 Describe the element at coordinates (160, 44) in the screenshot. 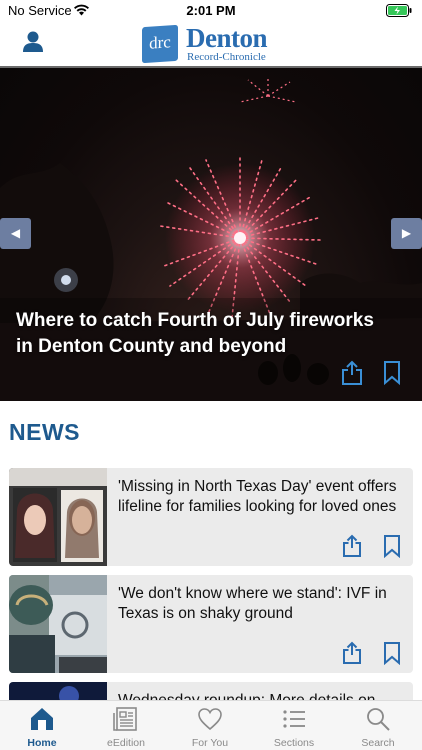

I see `logo-mark: drc` at that location.